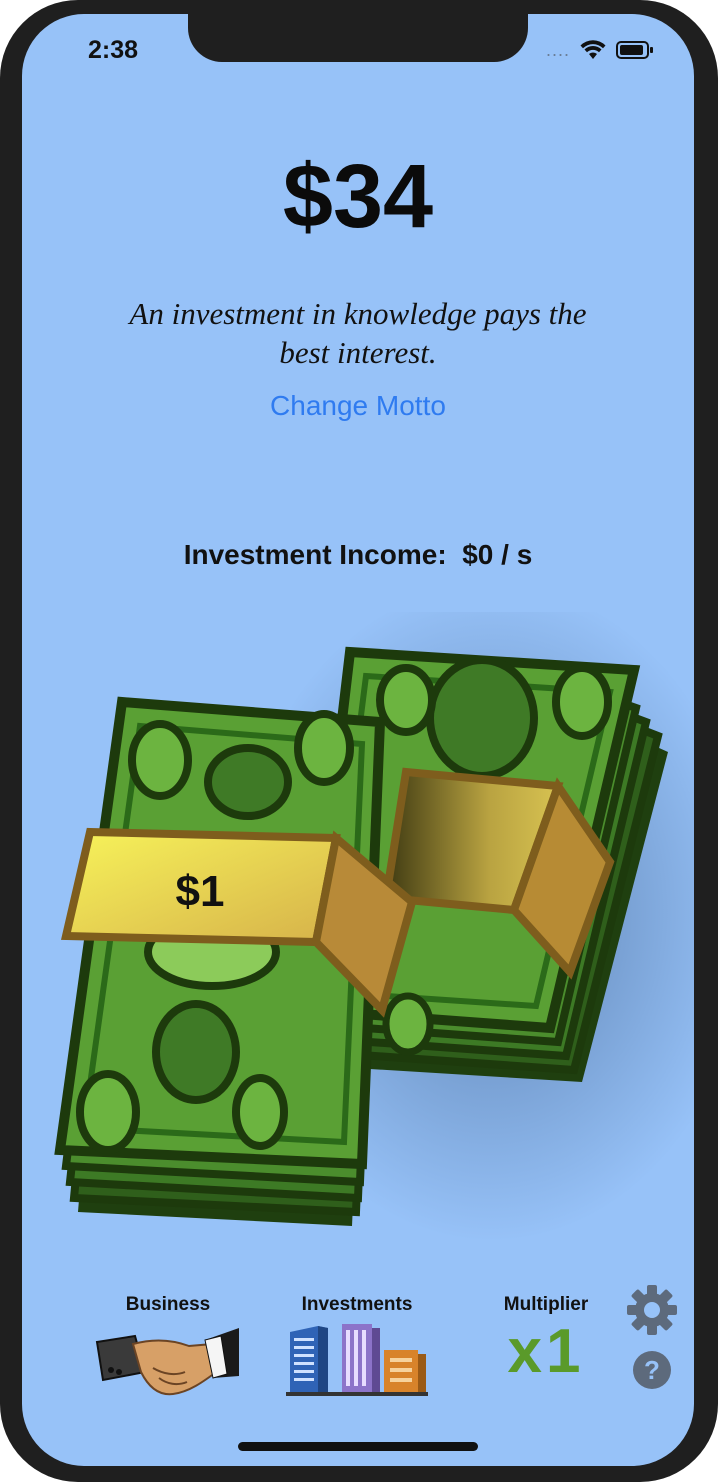  What do you see at coordinates (357, 1304) in the screenshot?
I see `investments-label: Investments` at bounding box center [357, 1304].